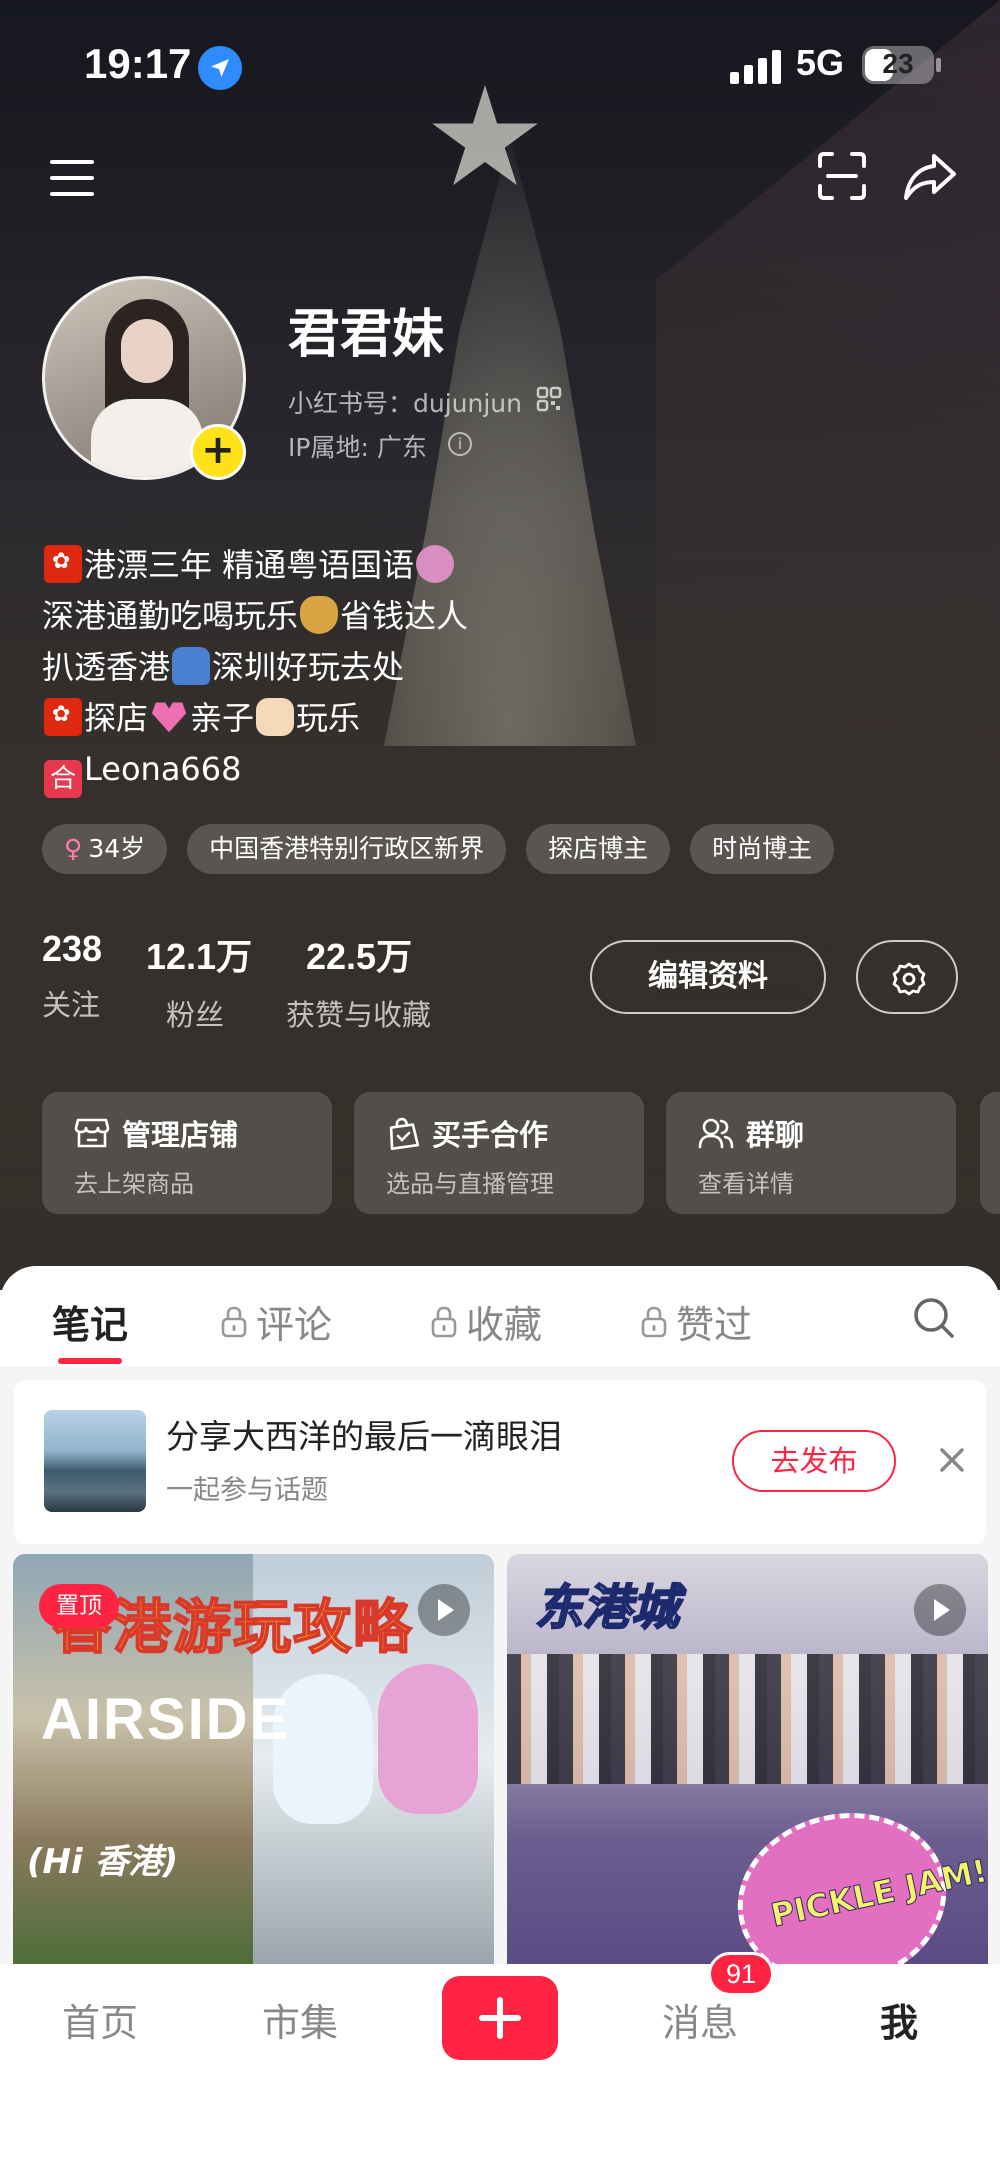 The height and width of the screenshot is (2164, 1000). Describe the element at coordinates (138, 63) in the screenshot. I see `status-time: 19:17` at that location.